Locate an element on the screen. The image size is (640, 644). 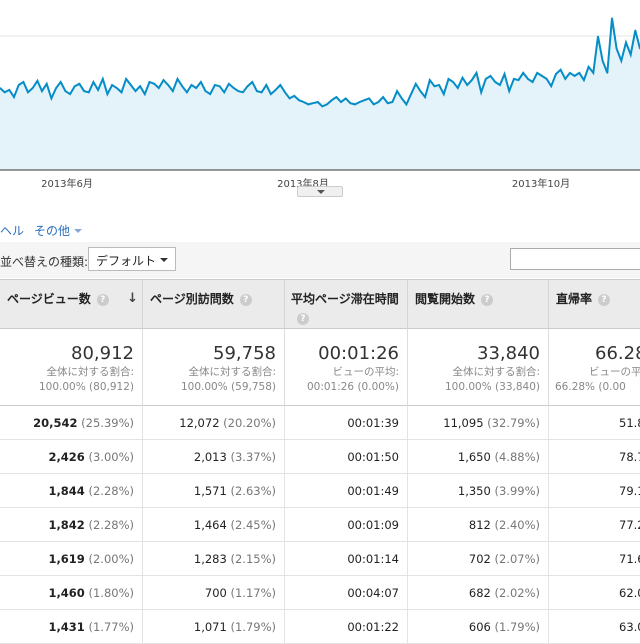
sort-type-dropdown: デフォルト is located at coordinates (132, 259).